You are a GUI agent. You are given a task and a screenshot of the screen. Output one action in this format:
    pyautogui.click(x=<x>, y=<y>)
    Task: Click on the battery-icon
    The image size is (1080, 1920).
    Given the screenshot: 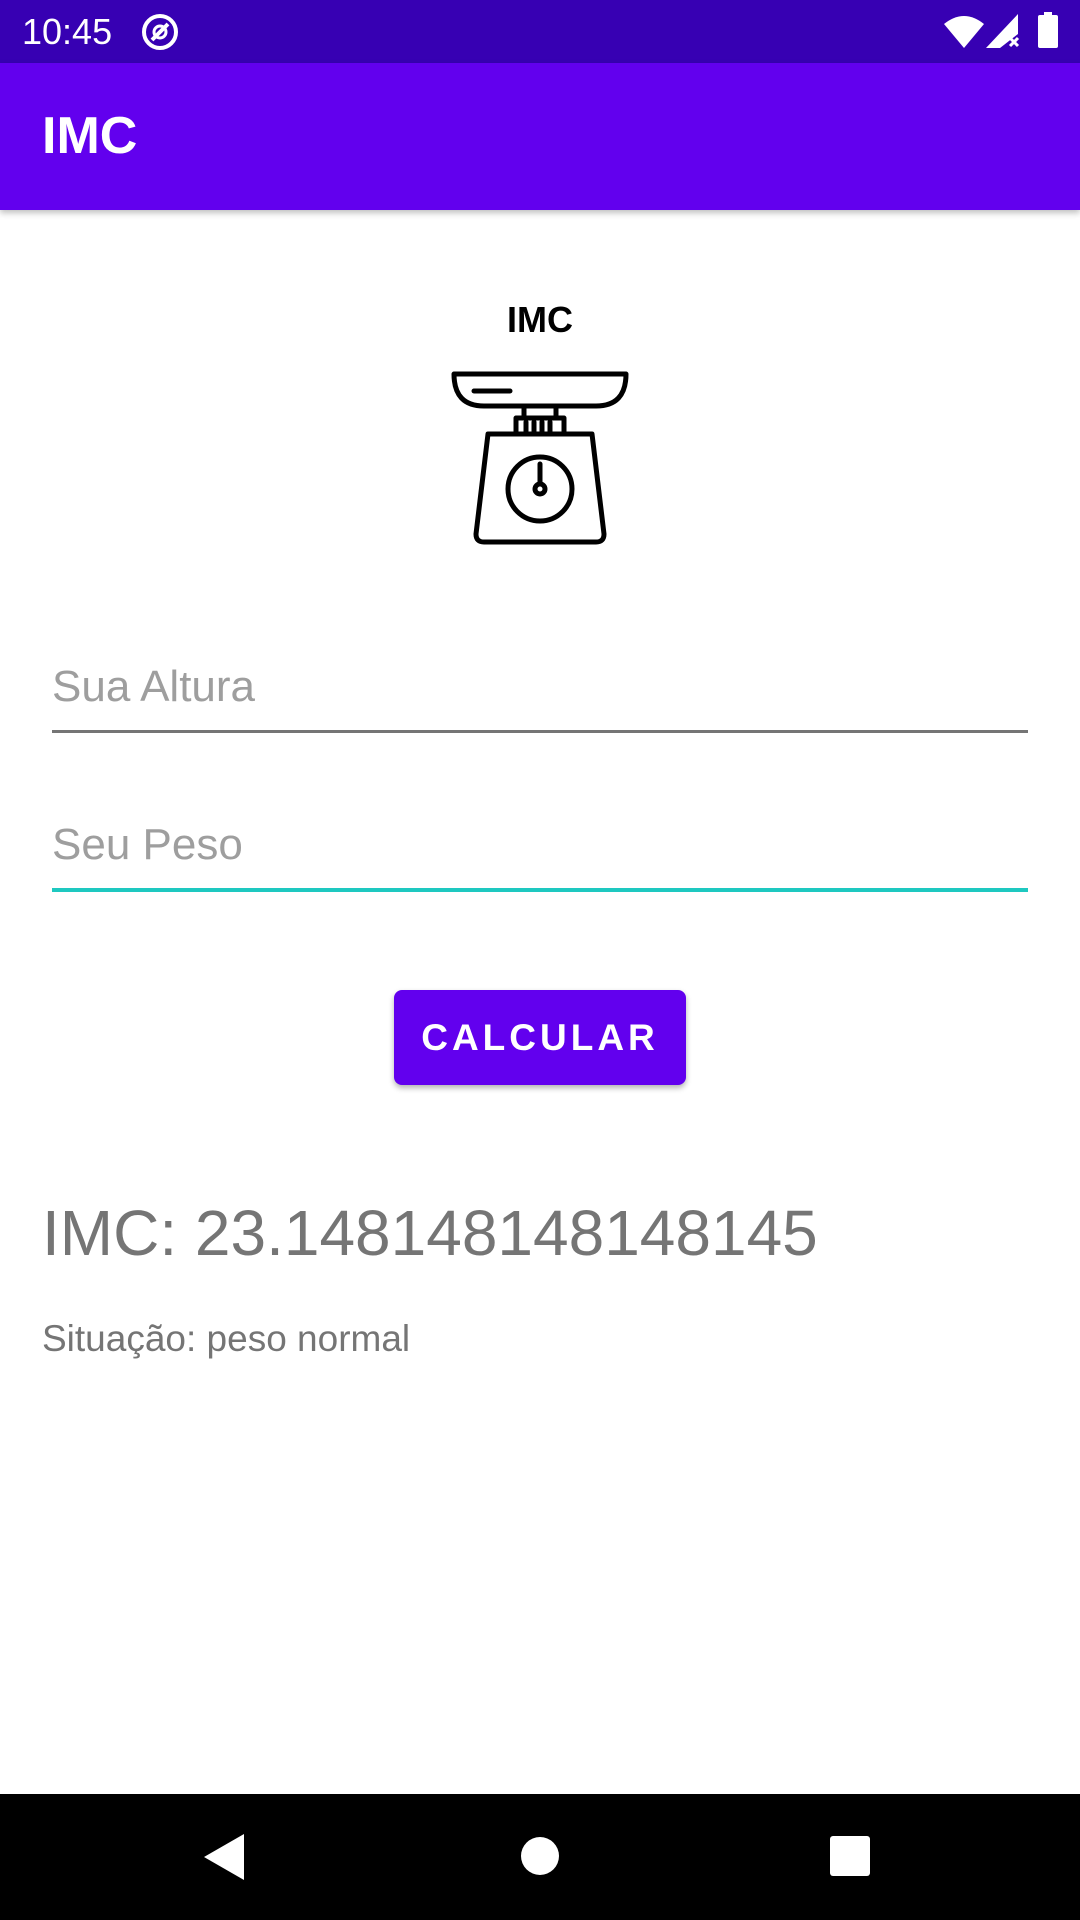 What is the action you would take?
    pyautogui.click(x=1048, y=32)
    